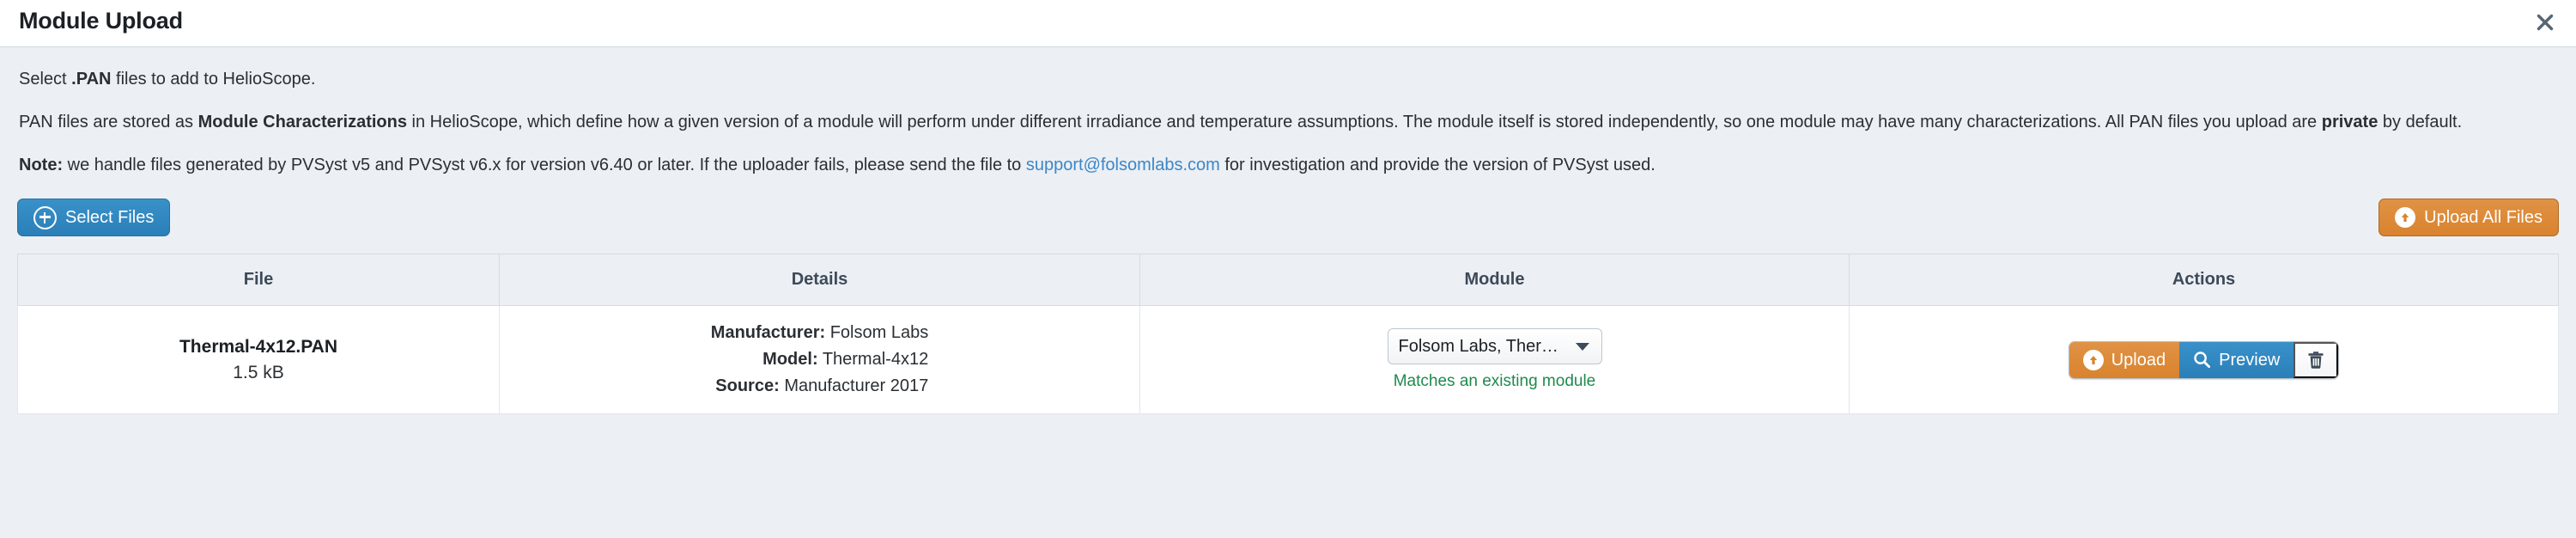 Image resolution: width=2576 pixels, height=538 pixels. What do you see at coordinates (109, 122) in the screenshot?
I see `intro-paragraph-pre: PAN files are stored as` at bounding box center [109, 122].